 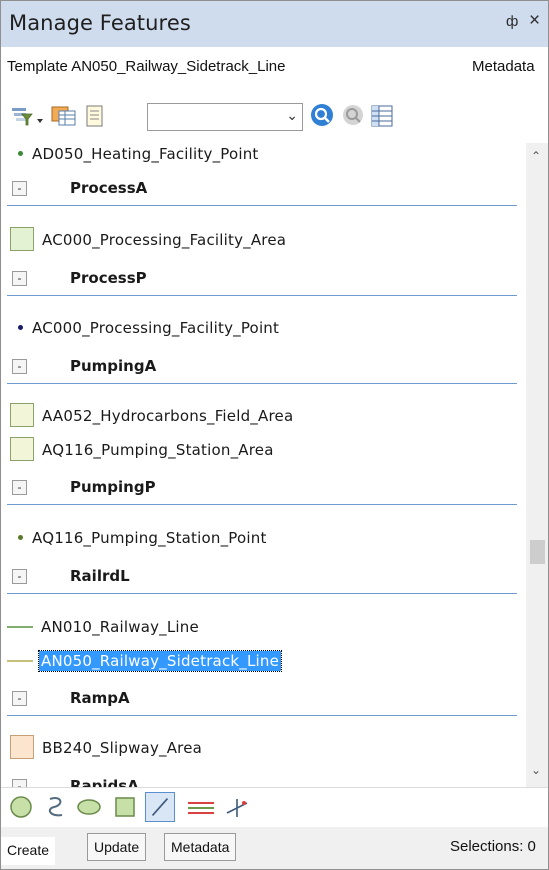 What do you see at coordinates (100, 698) in the screenshot?
I see `group-label: RampA` at bounding box center [100, 698].